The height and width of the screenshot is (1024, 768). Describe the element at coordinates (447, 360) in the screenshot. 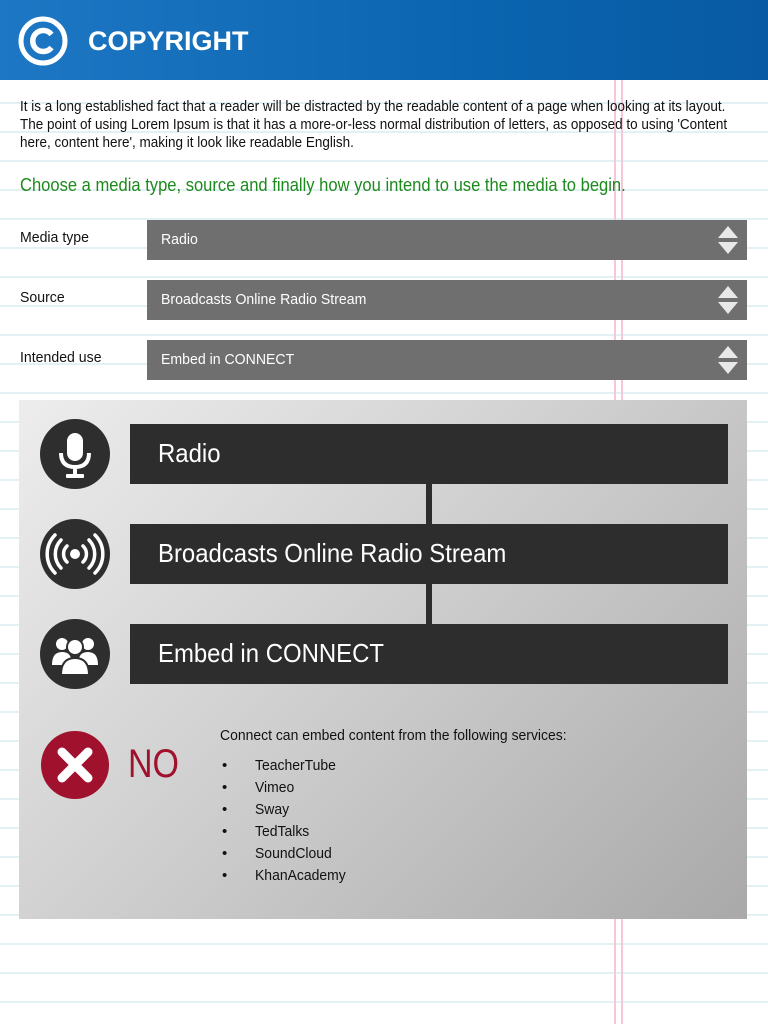

I see `intended-use-select: Embed in CONNECT` at that location.